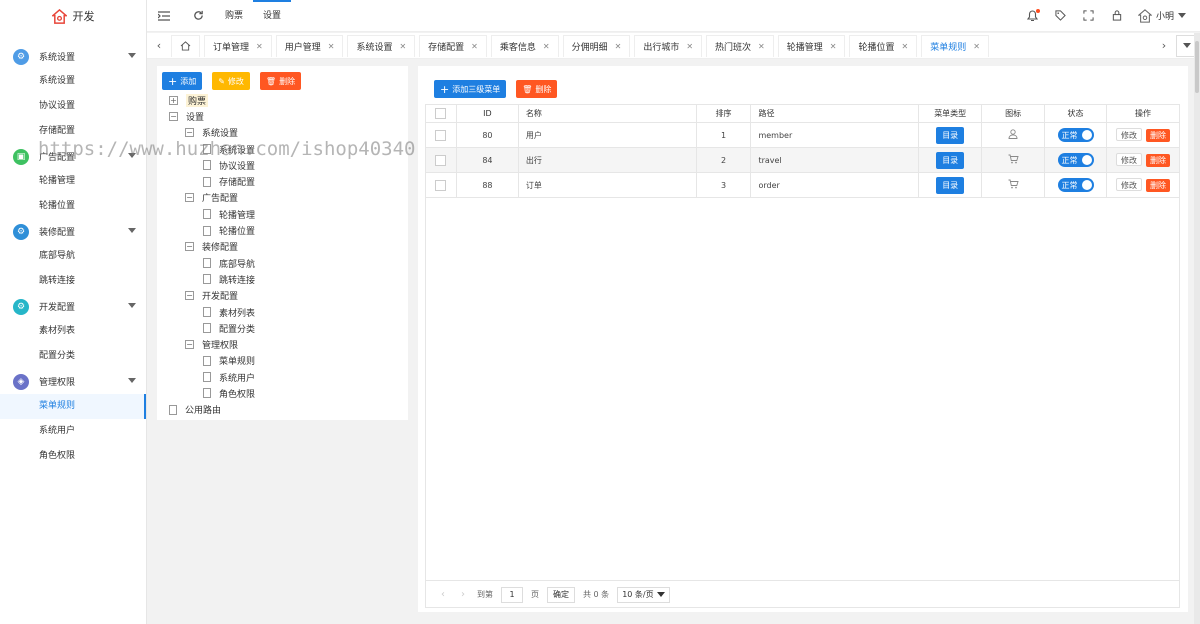 This screenshot has width=1200, height=624. I want to click on tab-item: 热门班次 ✕, so click(740, 45).